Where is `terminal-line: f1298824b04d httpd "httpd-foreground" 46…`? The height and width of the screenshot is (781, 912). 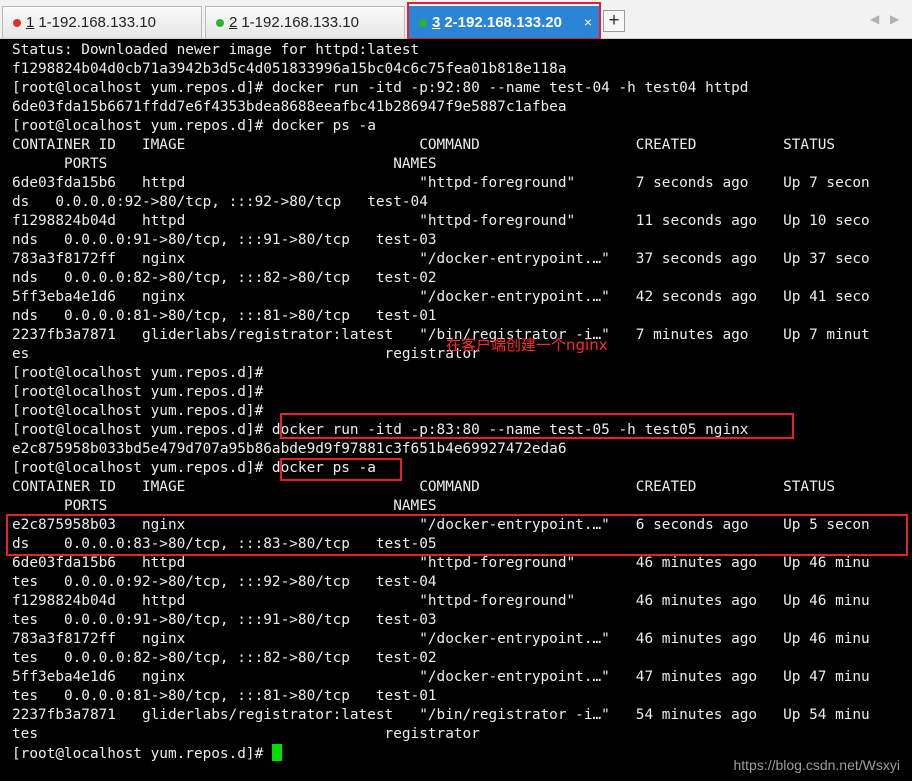
terminal-line: f1298824b04d httpd "httpd-foreground" 46… is located at coordinates (441, 601).